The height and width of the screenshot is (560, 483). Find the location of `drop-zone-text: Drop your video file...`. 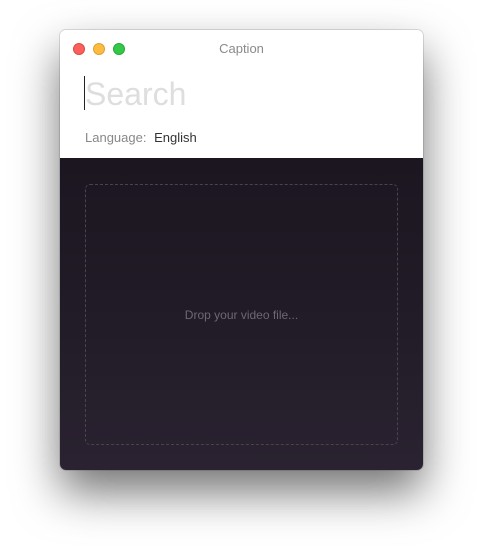

drop-zone-text: Drop your video file... is located at coordinates (241, 314).